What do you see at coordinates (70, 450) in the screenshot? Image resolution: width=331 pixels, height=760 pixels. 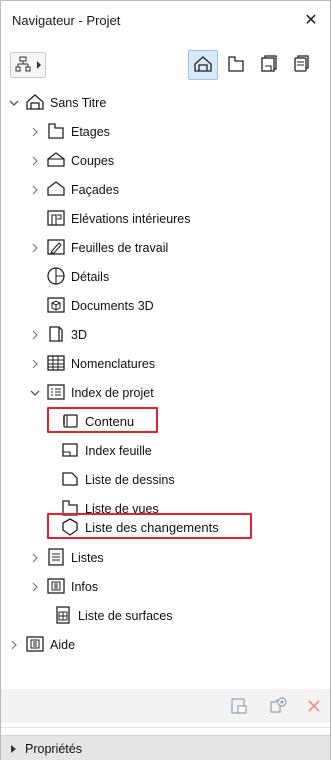 I see `sheet-index-icon` at bounding box center [70, 450].